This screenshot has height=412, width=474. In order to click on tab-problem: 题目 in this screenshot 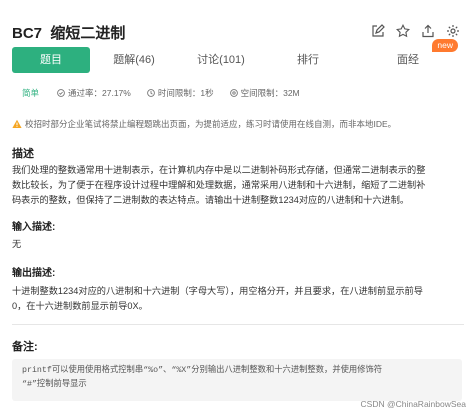, I will do `click(51, 60)`.